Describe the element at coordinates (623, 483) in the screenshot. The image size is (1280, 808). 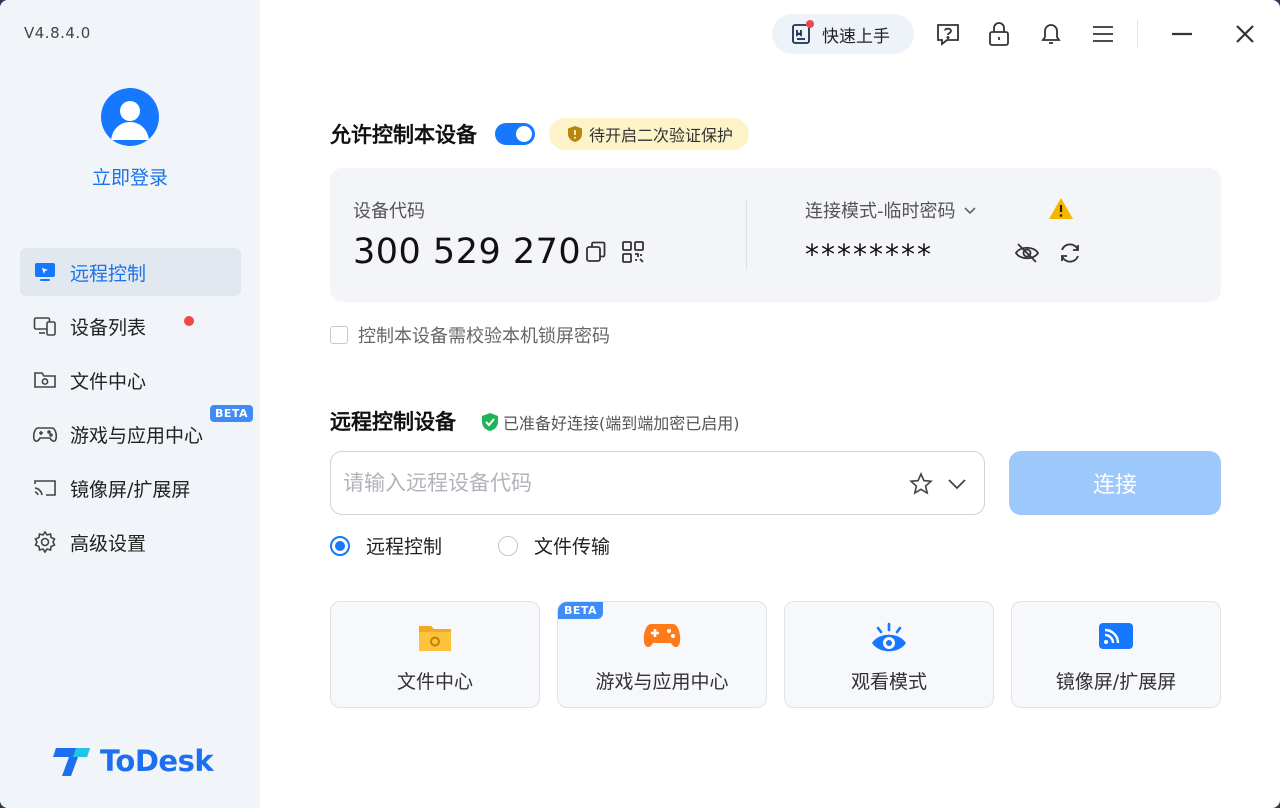
I see `remote-code-input` at that location.